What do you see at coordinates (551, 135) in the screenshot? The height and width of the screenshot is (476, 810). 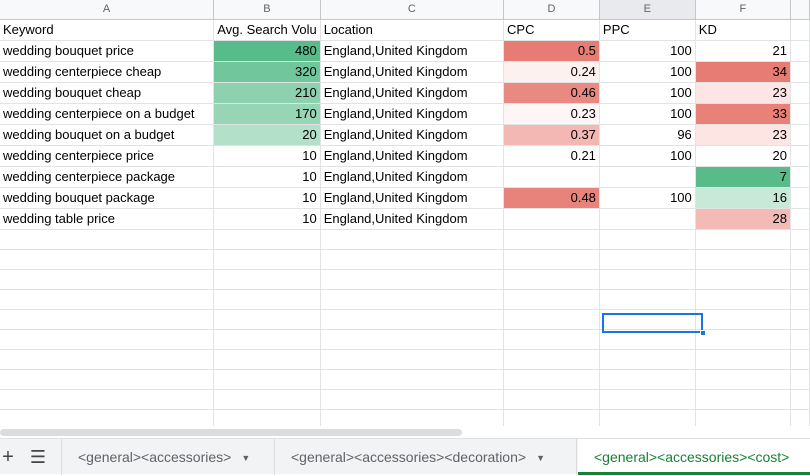 I see `cell-cpc: 0.37` at bounding box center [551, 135].